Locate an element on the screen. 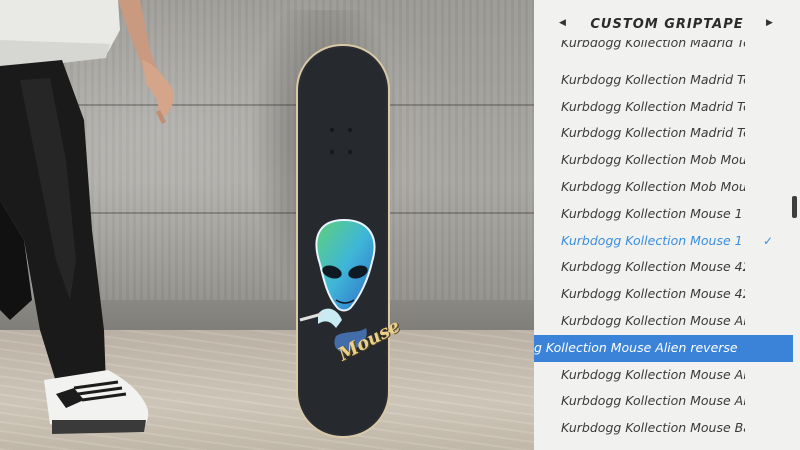 This screenshot has width=800, height=450. caret-left-icon: ◀ is located at coordinates (562, 23).